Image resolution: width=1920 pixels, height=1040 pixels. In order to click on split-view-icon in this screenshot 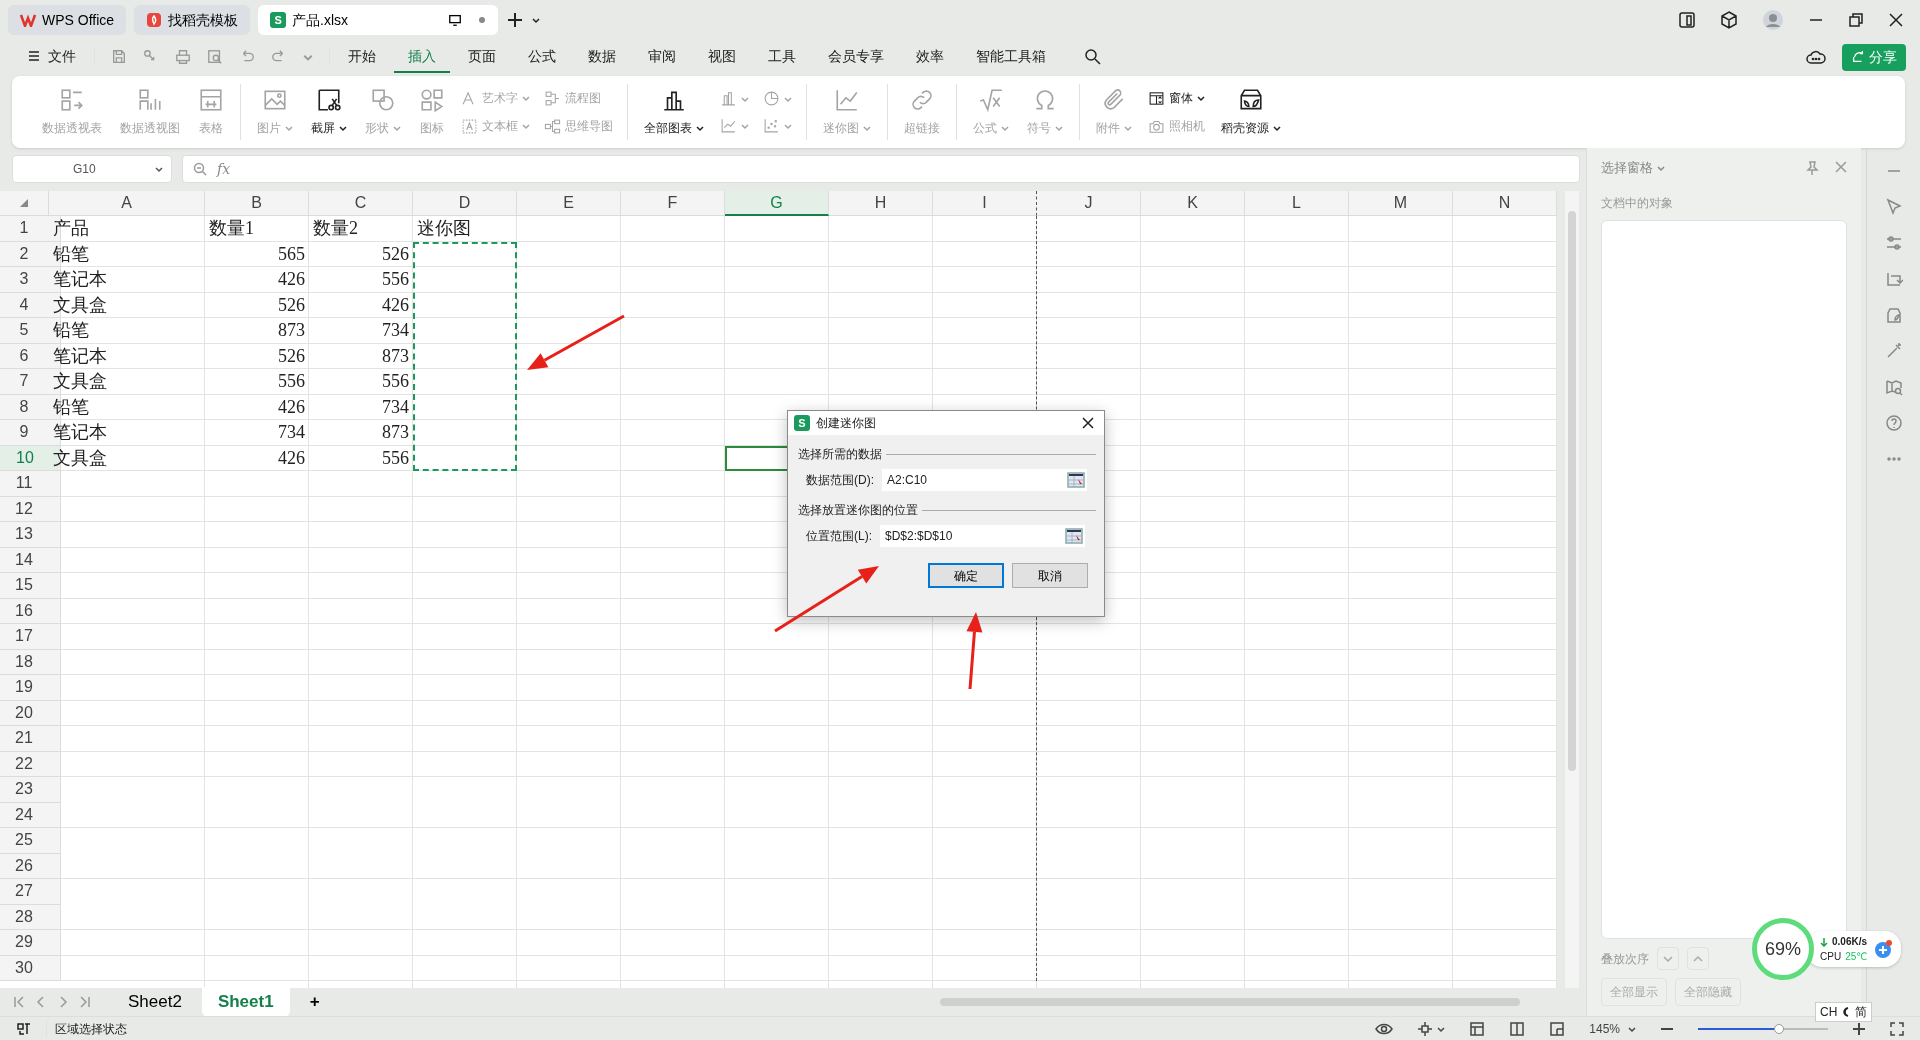, I will do `click(1517, 1028)`.